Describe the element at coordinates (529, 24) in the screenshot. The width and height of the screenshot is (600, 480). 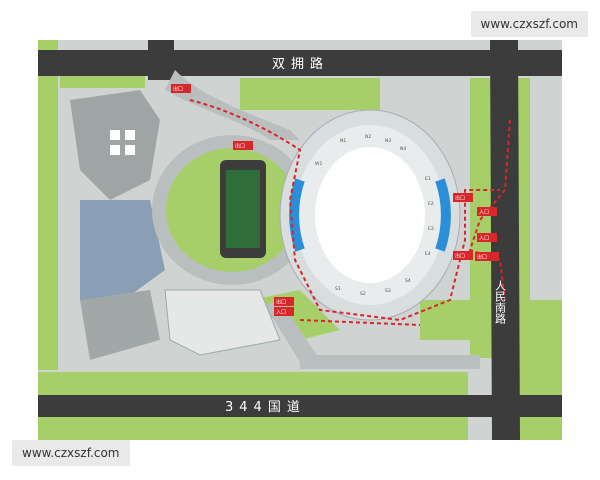
I see `watermark-top: www.czxszf.com` at that location.